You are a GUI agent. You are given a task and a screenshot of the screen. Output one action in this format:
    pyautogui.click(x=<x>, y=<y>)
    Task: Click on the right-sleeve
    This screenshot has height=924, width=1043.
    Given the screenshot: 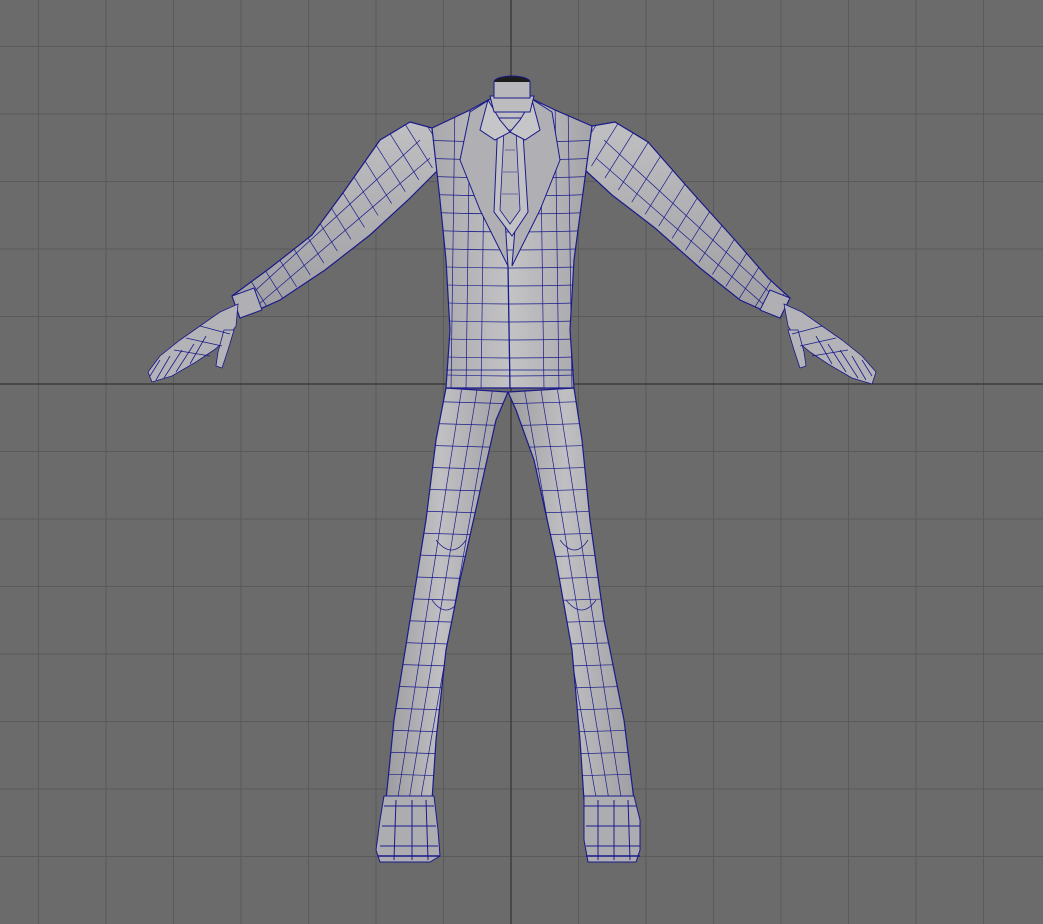 What is the action you would take?
    pyautogui.click(x=687, y=214)
    